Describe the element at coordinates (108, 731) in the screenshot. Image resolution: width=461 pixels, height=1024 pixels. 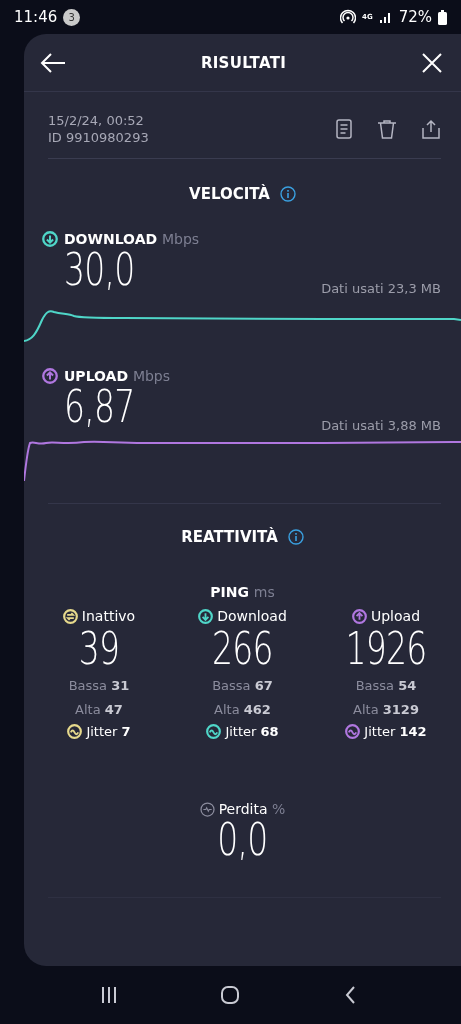
I see `jitter-value: Jitter 7` at that location.